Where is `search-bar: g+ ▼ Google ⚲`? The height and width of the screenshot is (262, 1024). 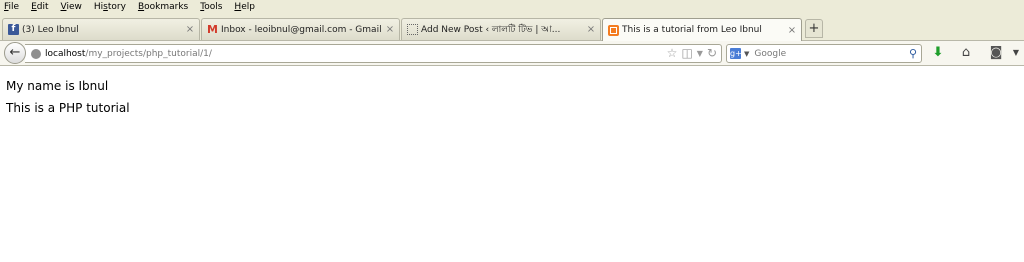
search-bar: g+ ▼ Google ⚲ is located at coordinates (824, 53).